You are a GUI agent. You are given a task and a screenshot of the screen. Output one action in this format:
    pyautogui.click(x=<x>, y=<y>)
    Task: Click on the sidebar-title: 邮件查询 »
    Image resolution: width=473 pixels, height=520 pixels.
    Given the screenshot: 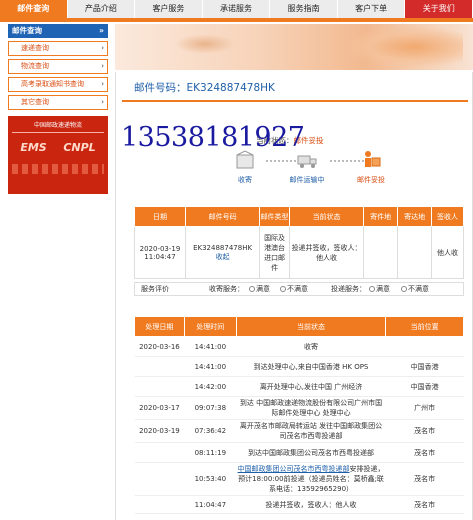 What is the action you would take?
    pyautogui.click(x=58, y=31)
    